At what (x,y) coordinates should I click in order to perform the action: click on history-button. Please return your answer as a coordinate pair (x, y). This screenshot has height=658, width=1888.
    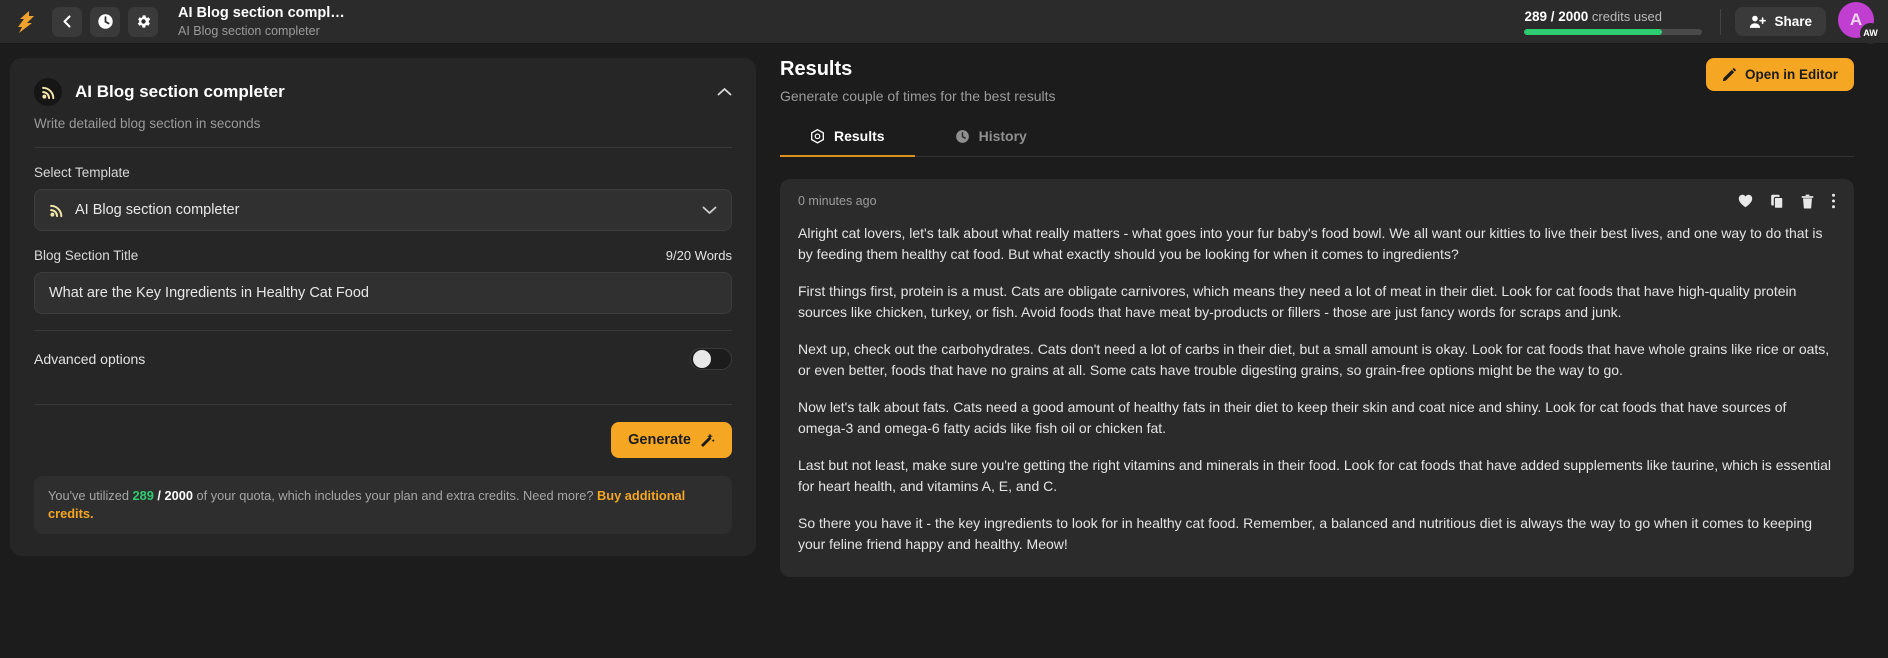
    Looking at the image, I should click on (105, 21).